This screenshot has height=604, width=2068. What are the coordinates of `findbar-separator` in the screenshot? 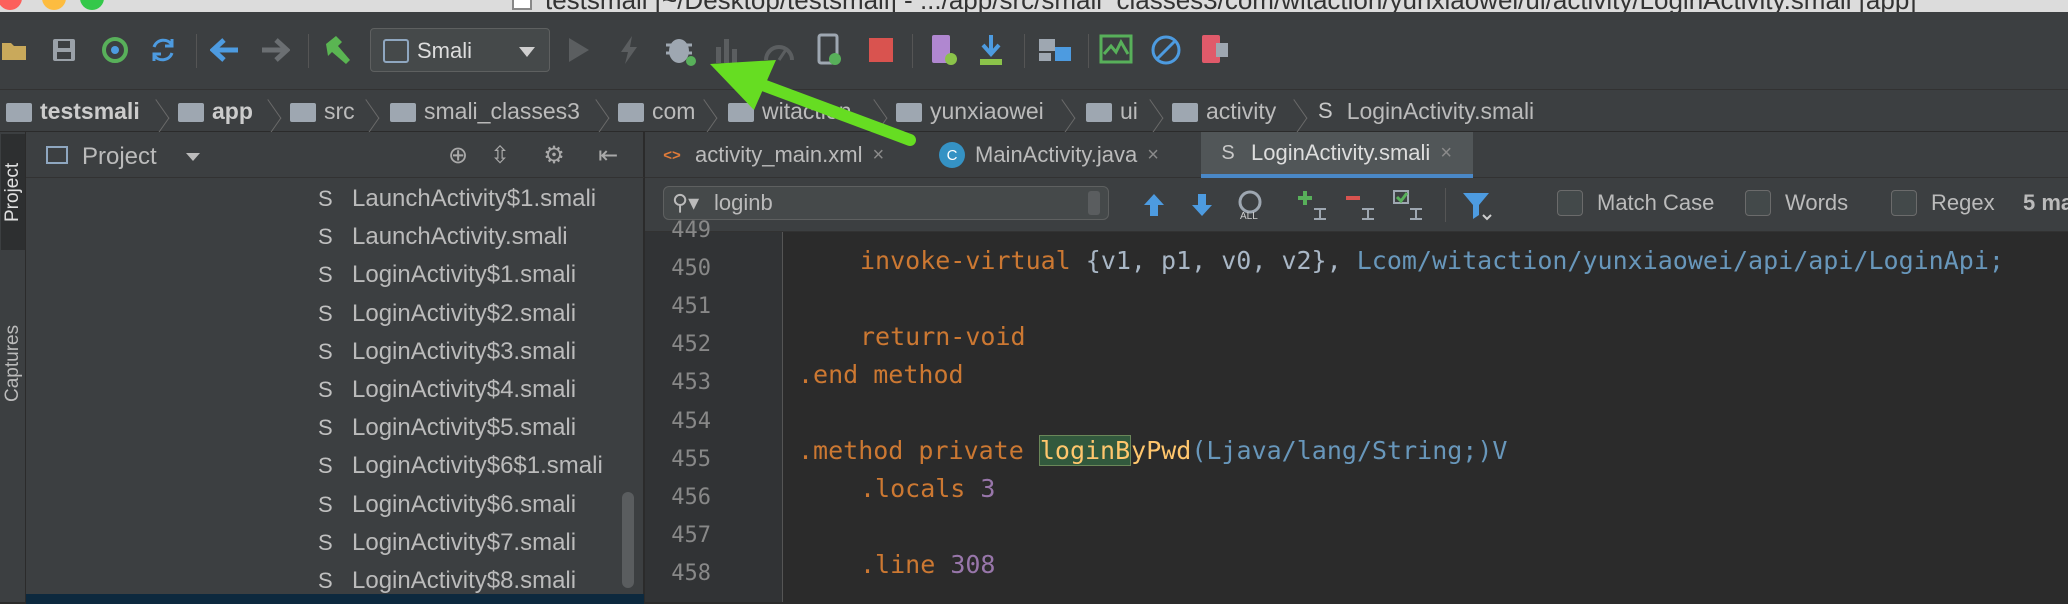 It's located at (1445, 205).